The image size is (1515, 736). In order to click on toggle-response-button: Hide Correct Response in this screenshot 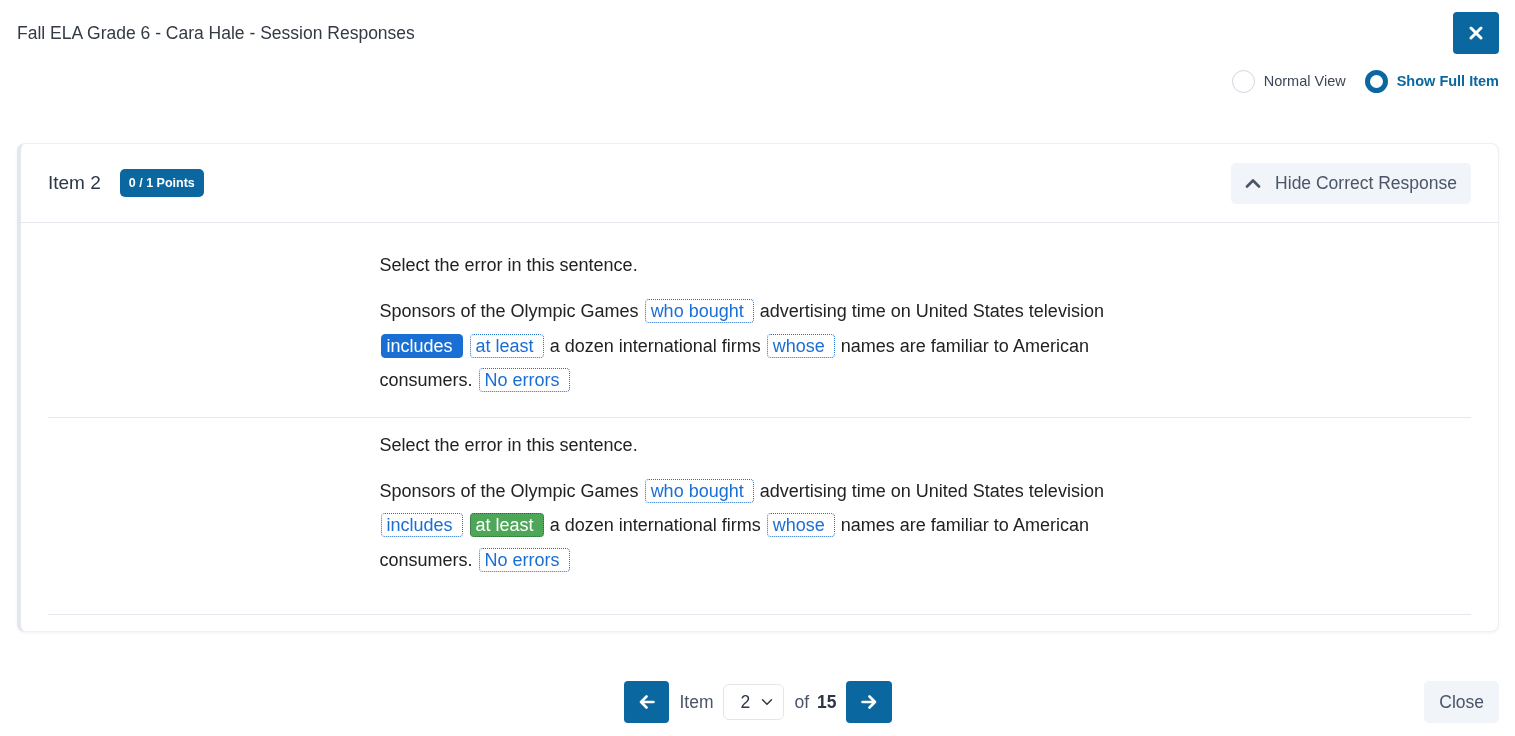, I will do `click(1351, 183)`.